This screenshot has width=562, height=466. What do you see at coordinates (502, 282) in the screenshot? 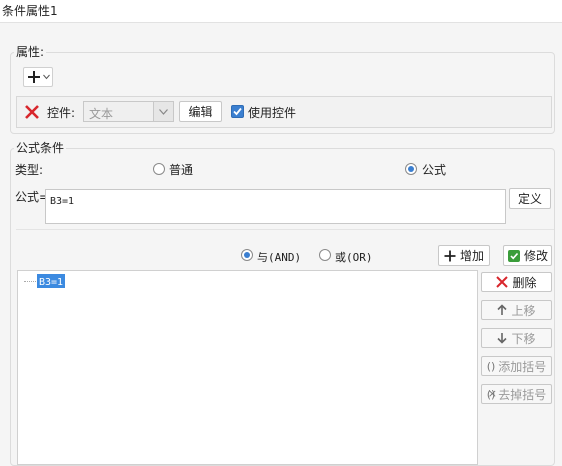
I see `delete-x-icon` at bounding box center [502, 282].